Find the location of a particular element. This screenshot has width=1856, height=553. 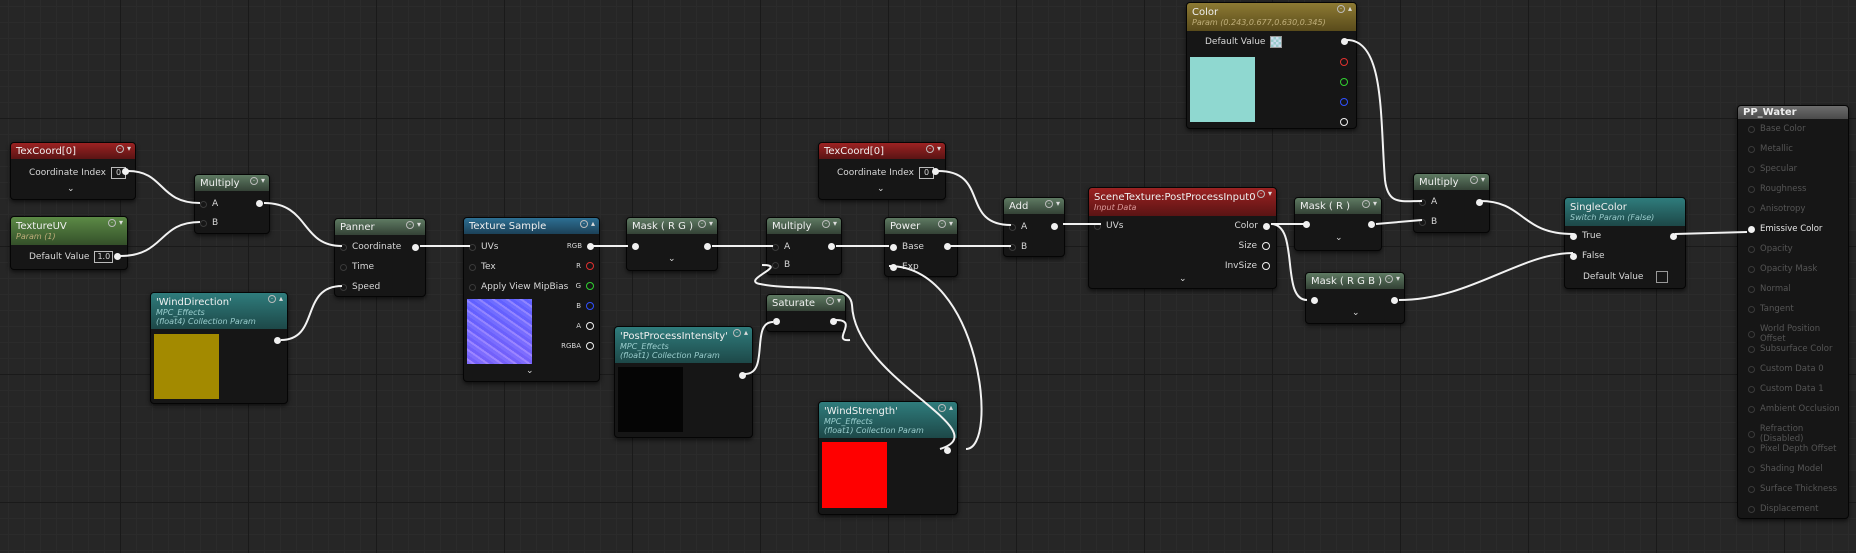

material-input-pin: Normal is located at coordinates (1769, 289).